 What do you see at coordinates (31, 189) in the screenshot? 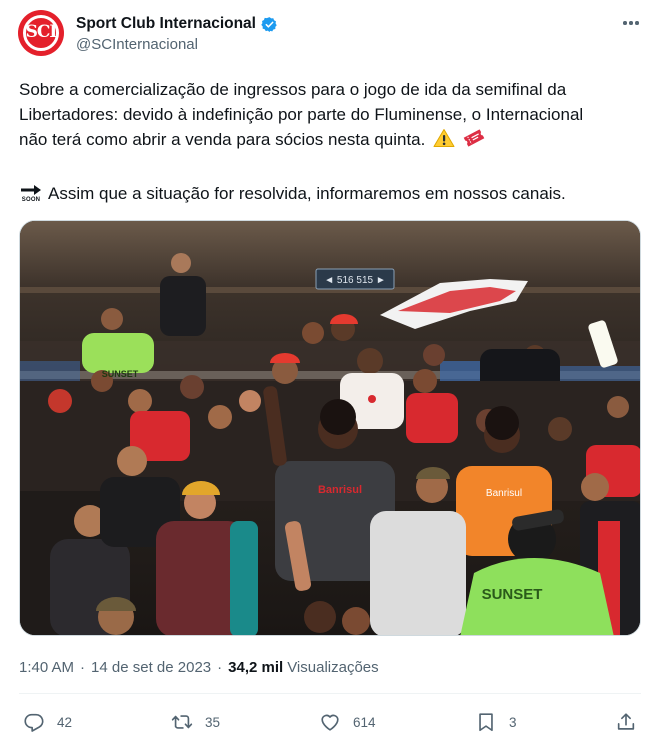
I see `soon-arrow-glyph` at bounding box center [31, 189].